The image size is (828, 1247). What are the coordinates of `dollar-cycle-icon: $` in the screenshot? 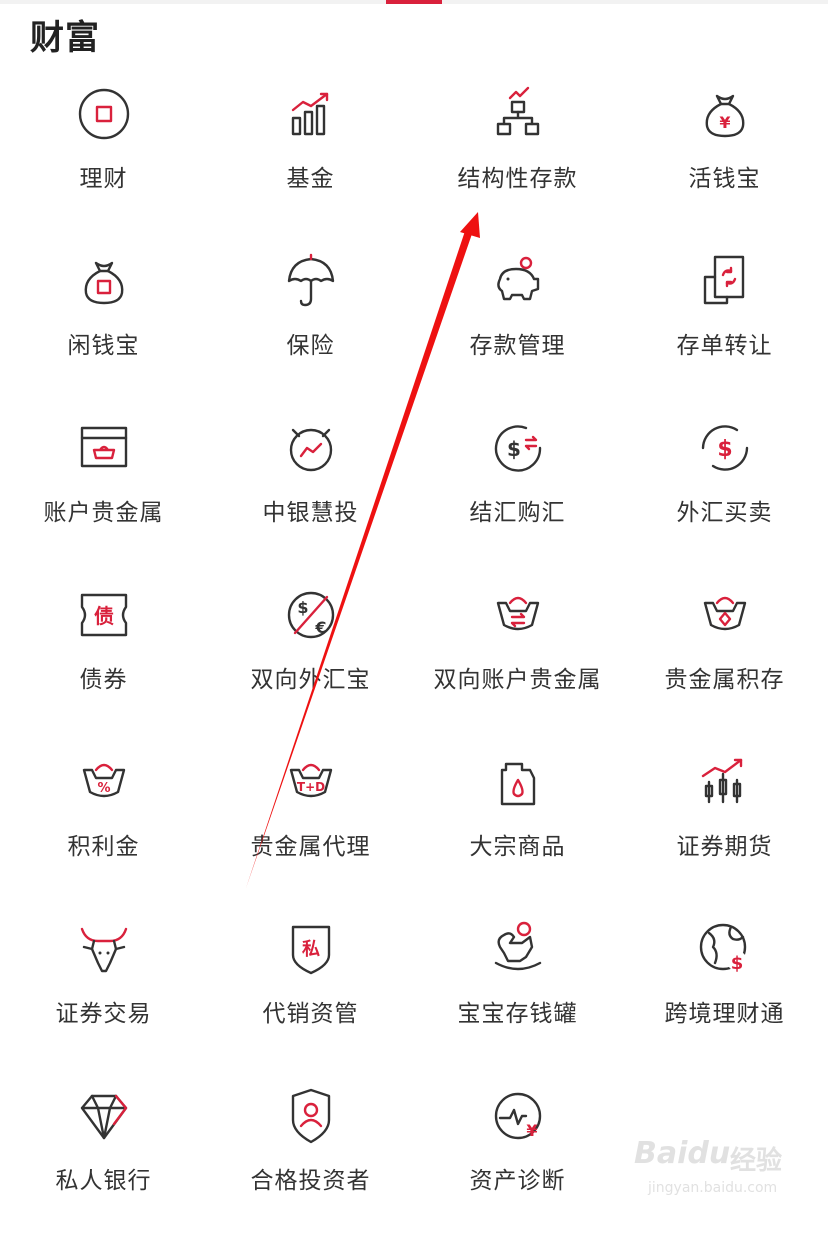 It's located at (725, 448).